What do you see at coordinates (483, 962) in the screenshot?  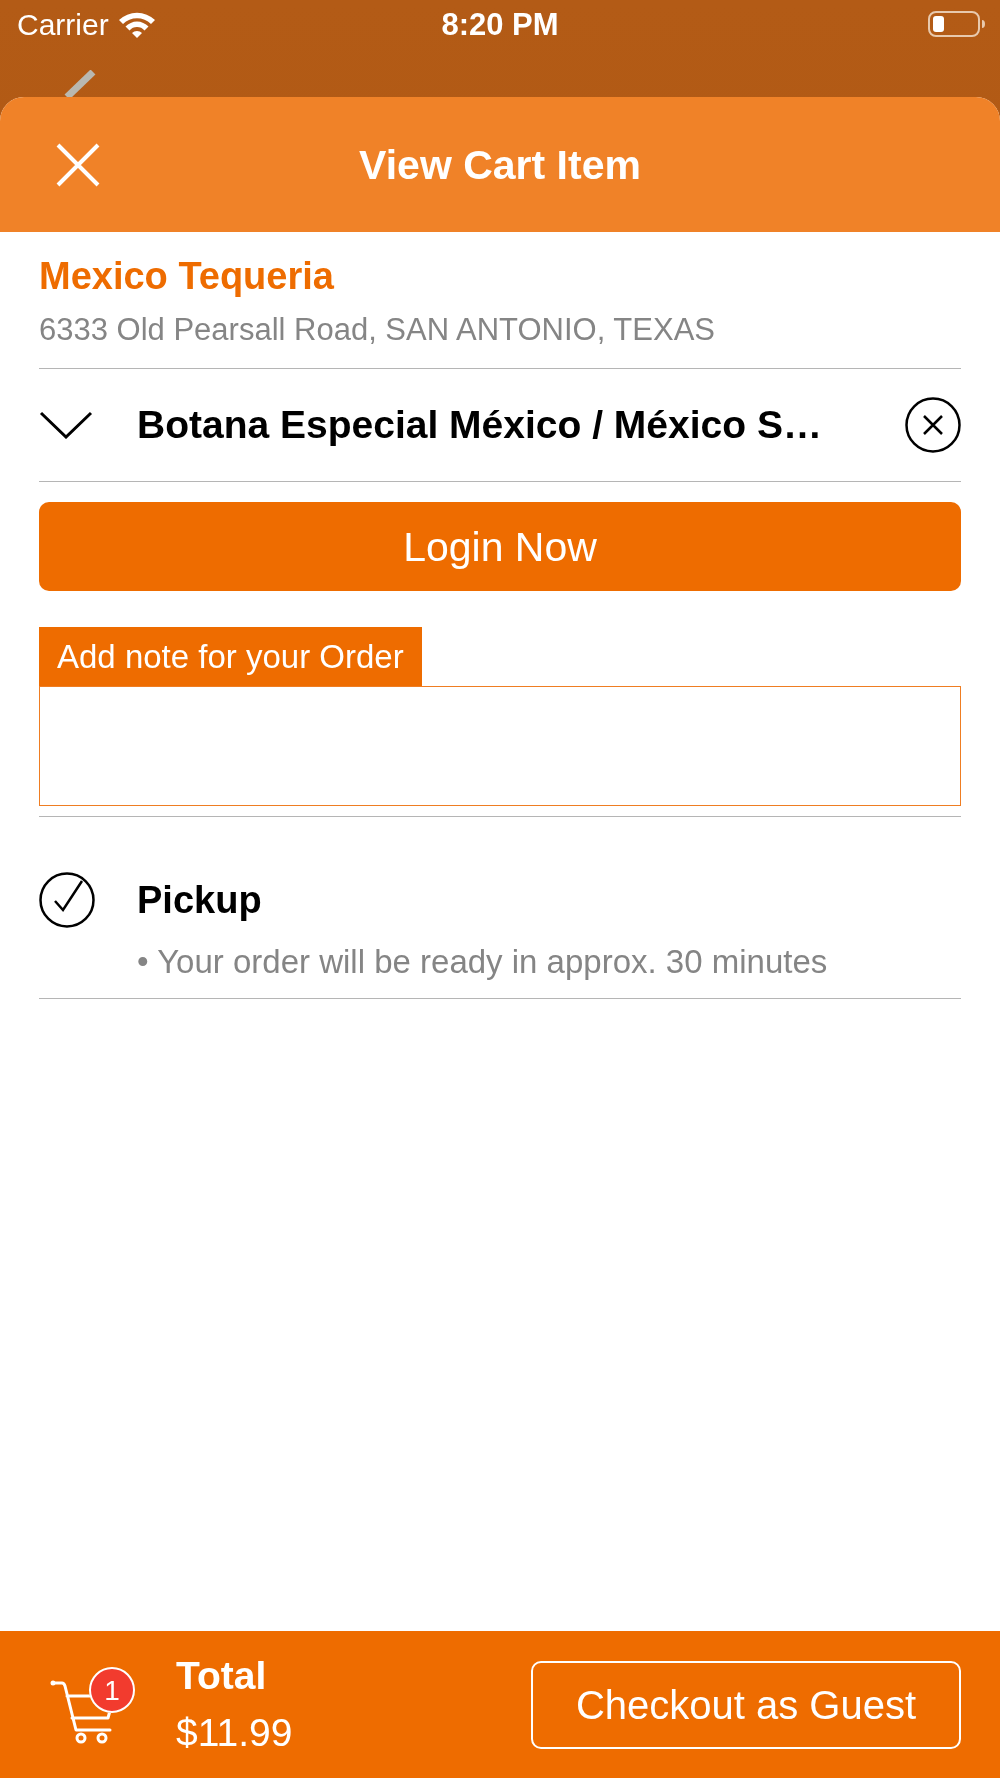 I see `order-option-detail: • Your order will be ready in approx. 30 minutes` at bounding box center [483, 962].